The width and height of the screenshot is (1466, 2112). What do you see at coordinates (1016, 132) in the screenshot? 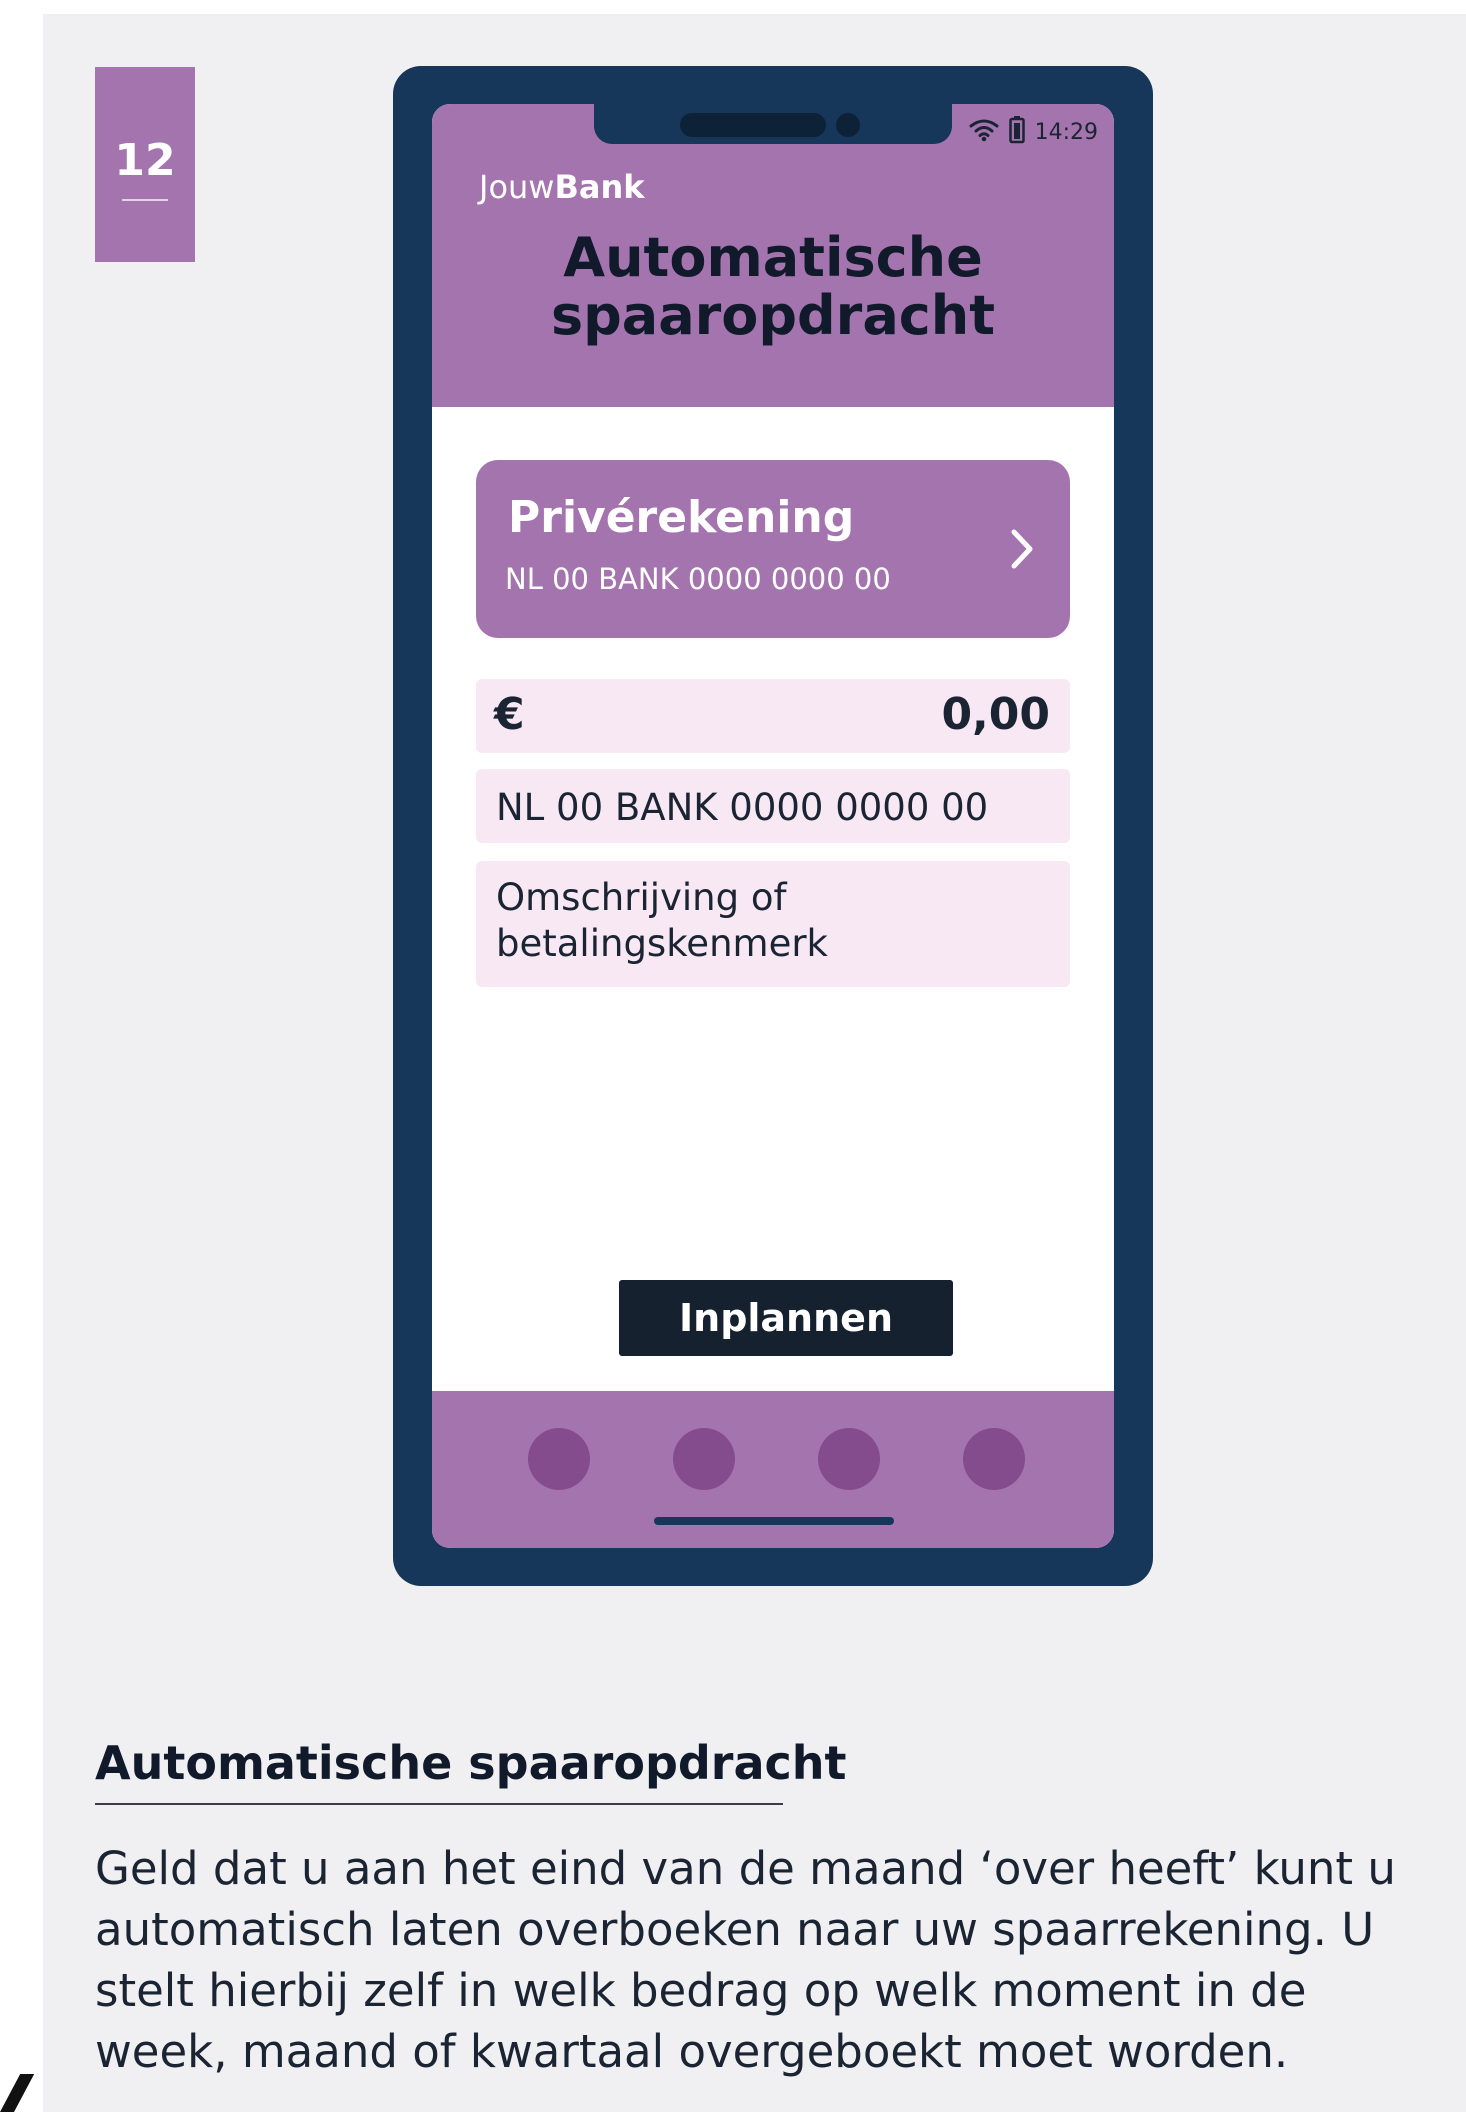
I see `battery-icon` at bounding box center [1016, 132].